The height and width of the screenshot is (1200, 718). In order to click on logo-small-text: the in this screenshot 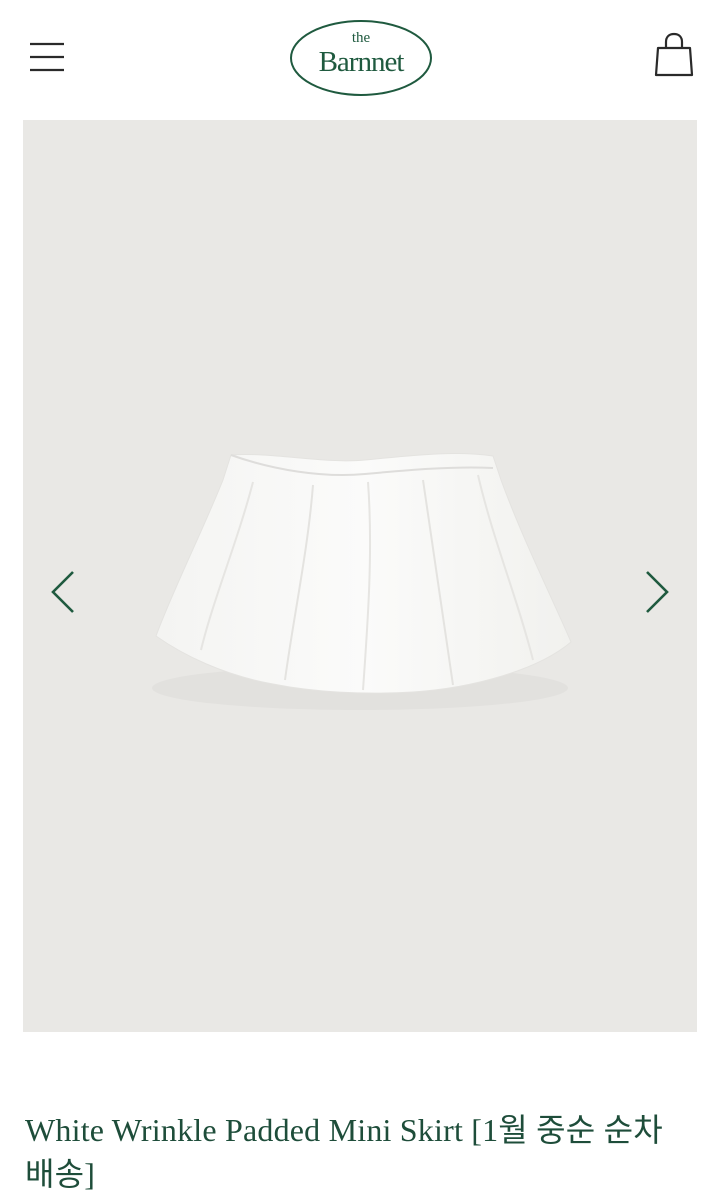, I will do `click(361, 38)`.